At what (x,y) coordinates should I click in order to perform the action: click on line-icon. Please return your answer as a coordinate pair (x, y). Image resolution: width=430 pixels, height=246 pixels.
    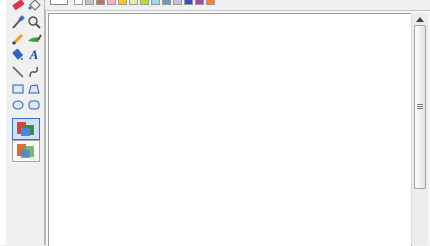
    Looking at the image, I should click on (18, 72).